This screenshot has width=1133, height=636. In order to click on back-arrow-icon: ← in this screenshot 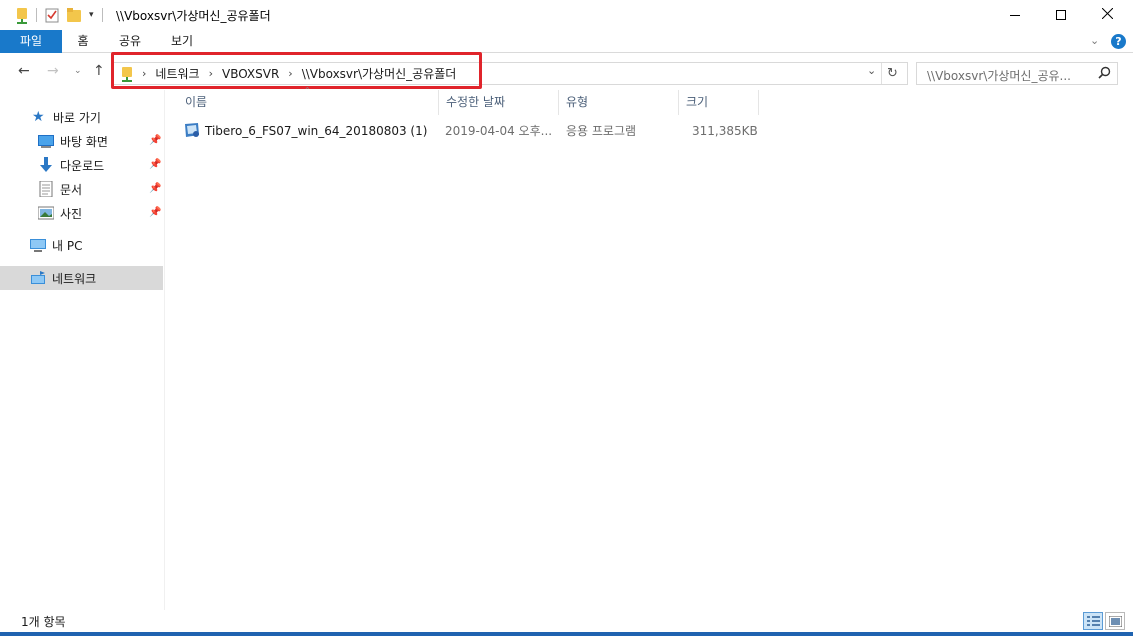, I will do `click(24, 71)`.